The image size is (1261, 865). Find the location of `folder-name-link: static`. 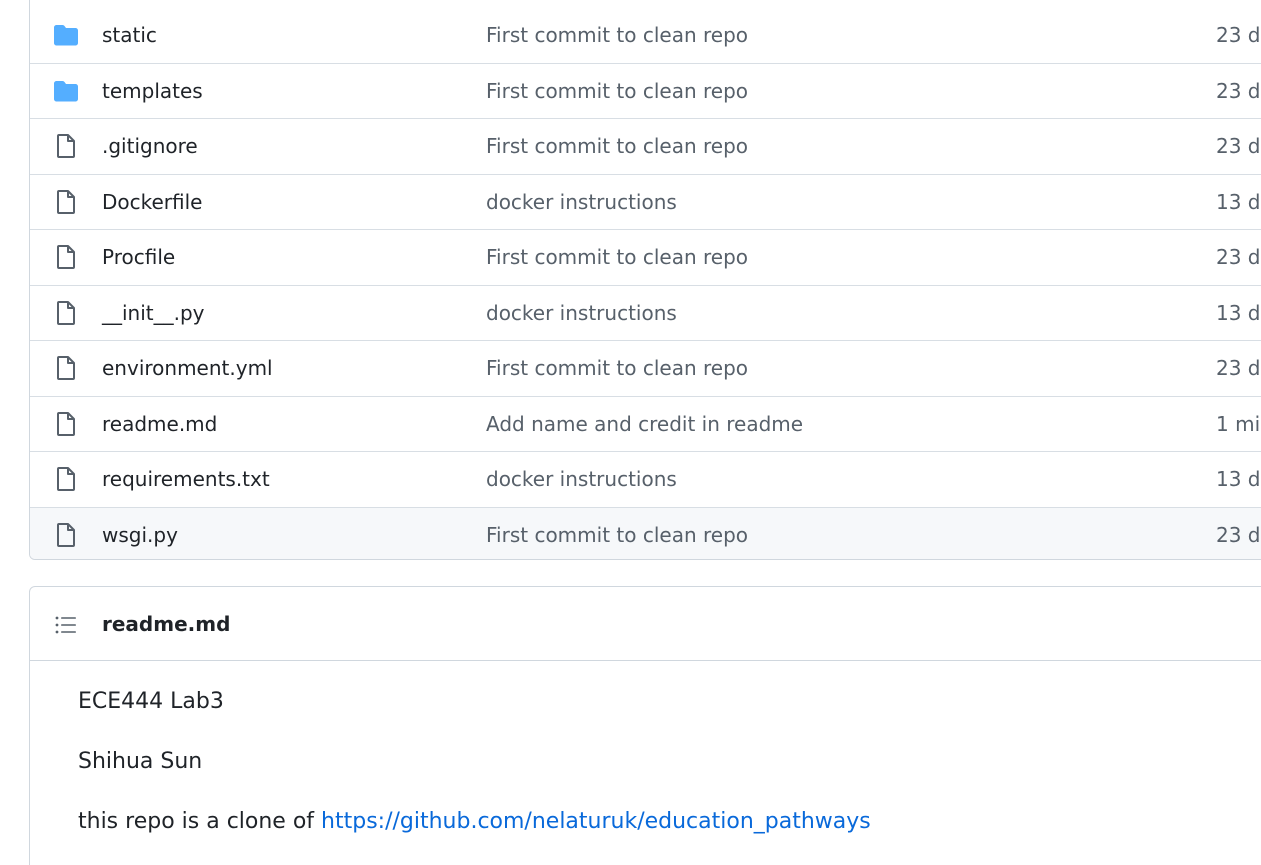

folder-name-link: static is located at coordinates (129, 35).